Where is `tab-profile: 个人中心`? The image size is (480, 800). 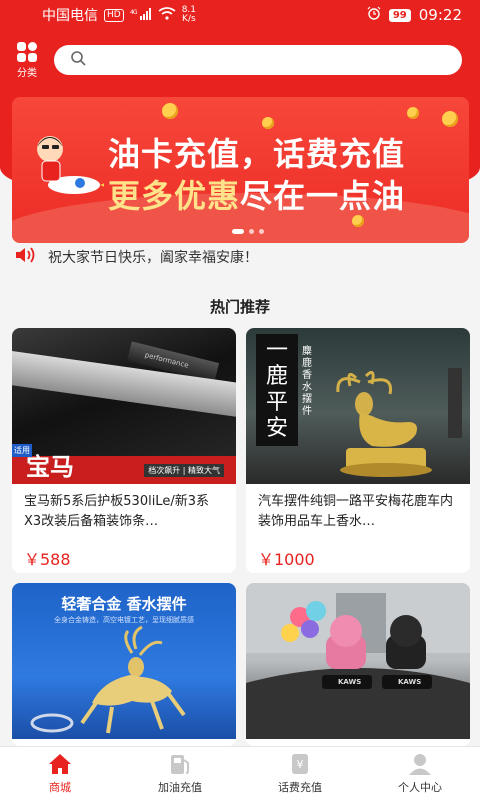 tab-profile: 个人中心 is located at coordinates (420, 773).